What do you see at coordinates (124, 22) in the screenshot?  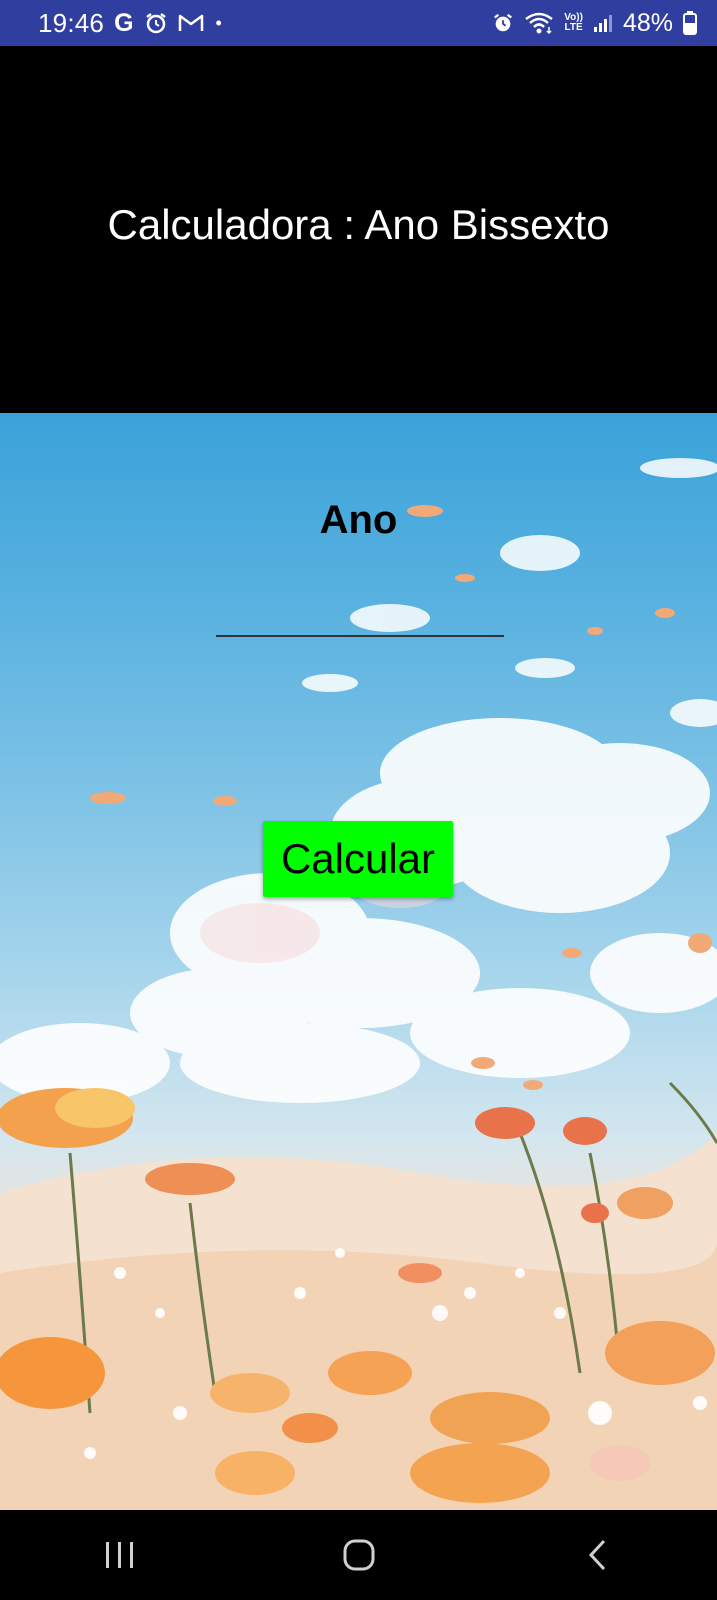 I see `google-g-icon: G` at bounding box center [124, 22].